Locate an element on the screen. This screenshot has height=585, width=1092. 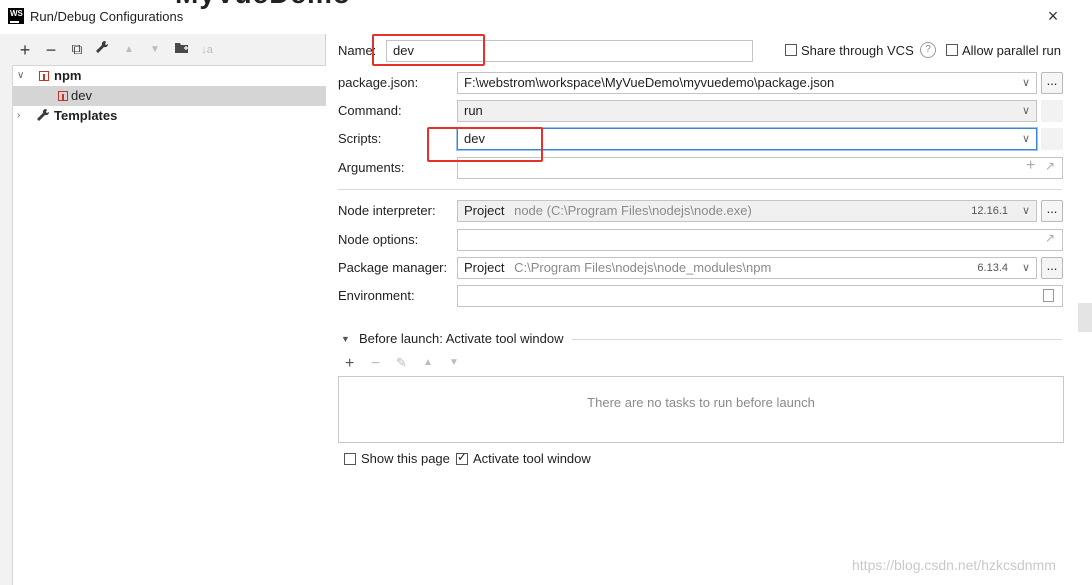
window-title: Run/Debug Configurations is located at coordinates (107, 16).